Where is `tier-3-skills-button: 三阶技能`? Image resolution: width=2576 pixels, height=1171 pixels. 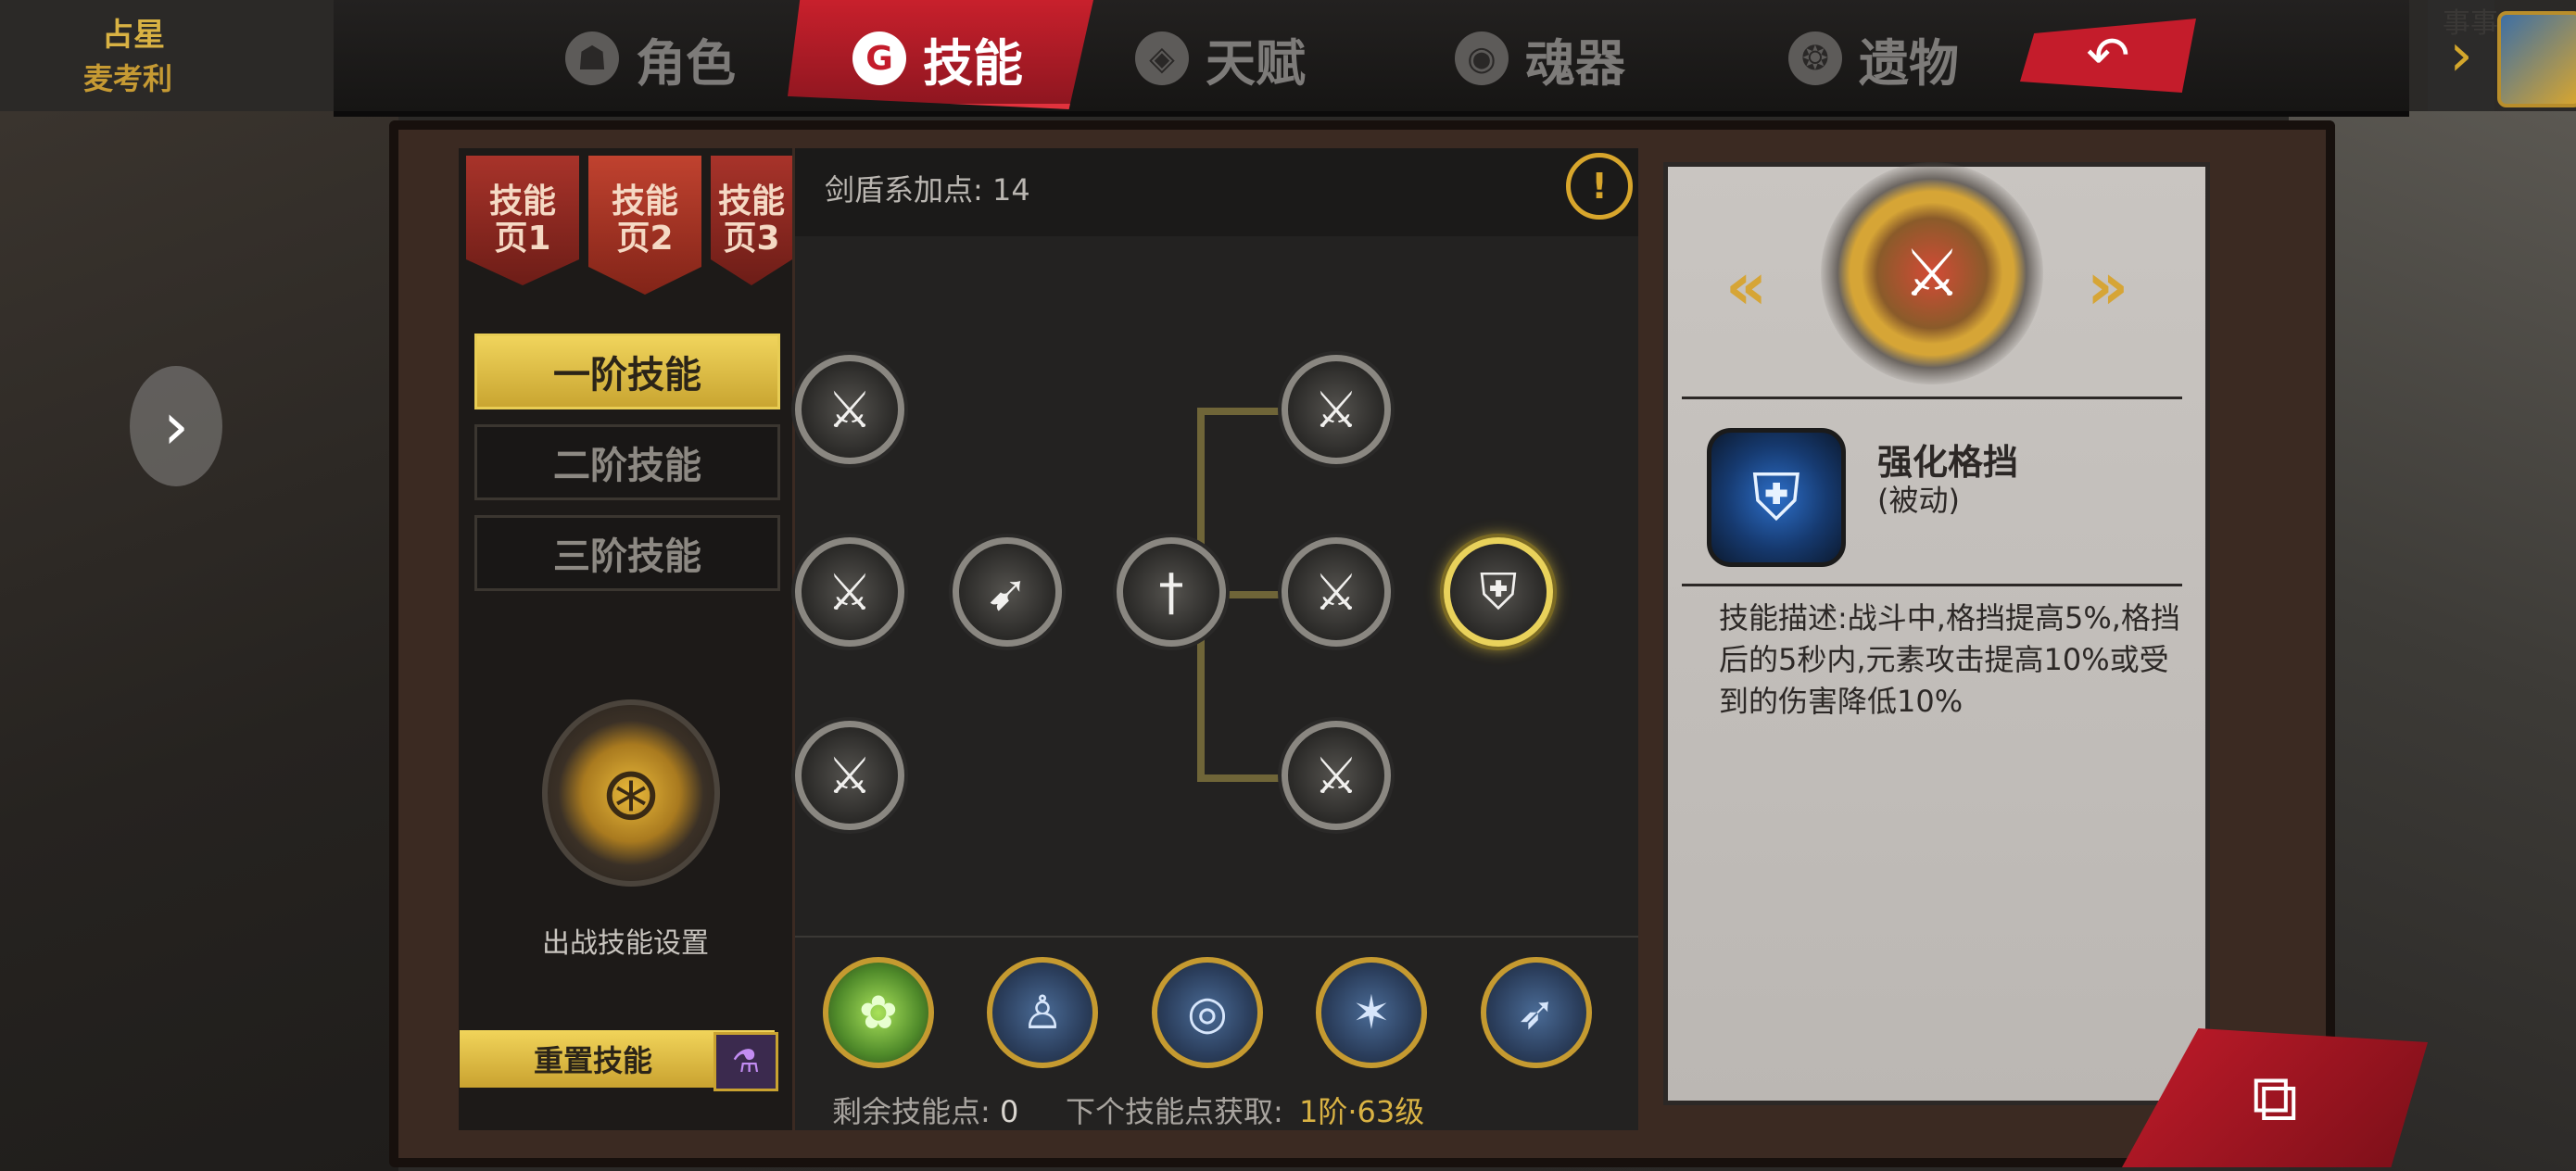
tier-3-skills-button: 三阶技能 is located at coordinates (627, 553).